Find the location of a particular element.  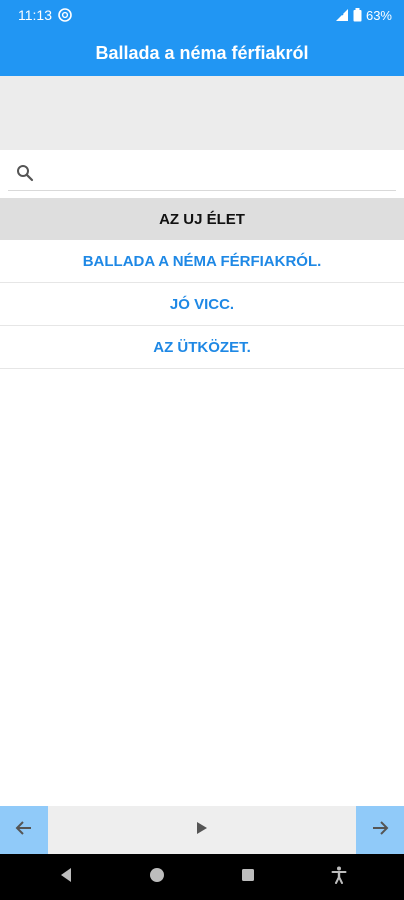

search-icon is located at coordinates (25, 173).